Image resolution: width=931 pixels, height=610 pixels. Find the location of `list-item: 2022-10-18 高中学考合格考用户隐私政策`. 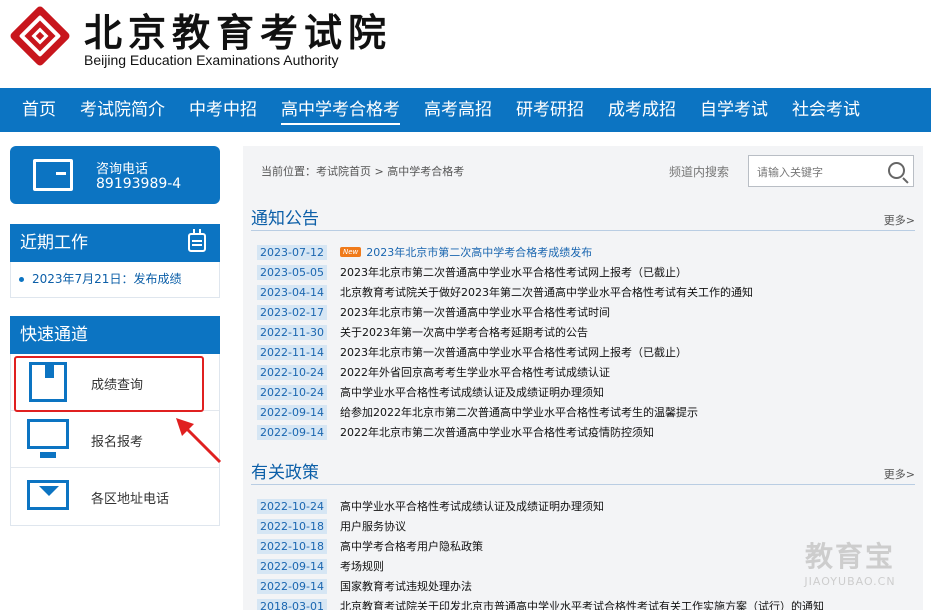

list-item: 2022-10-18 高中学考合格考用户隐私政策 is located at coordinates (587, 546).